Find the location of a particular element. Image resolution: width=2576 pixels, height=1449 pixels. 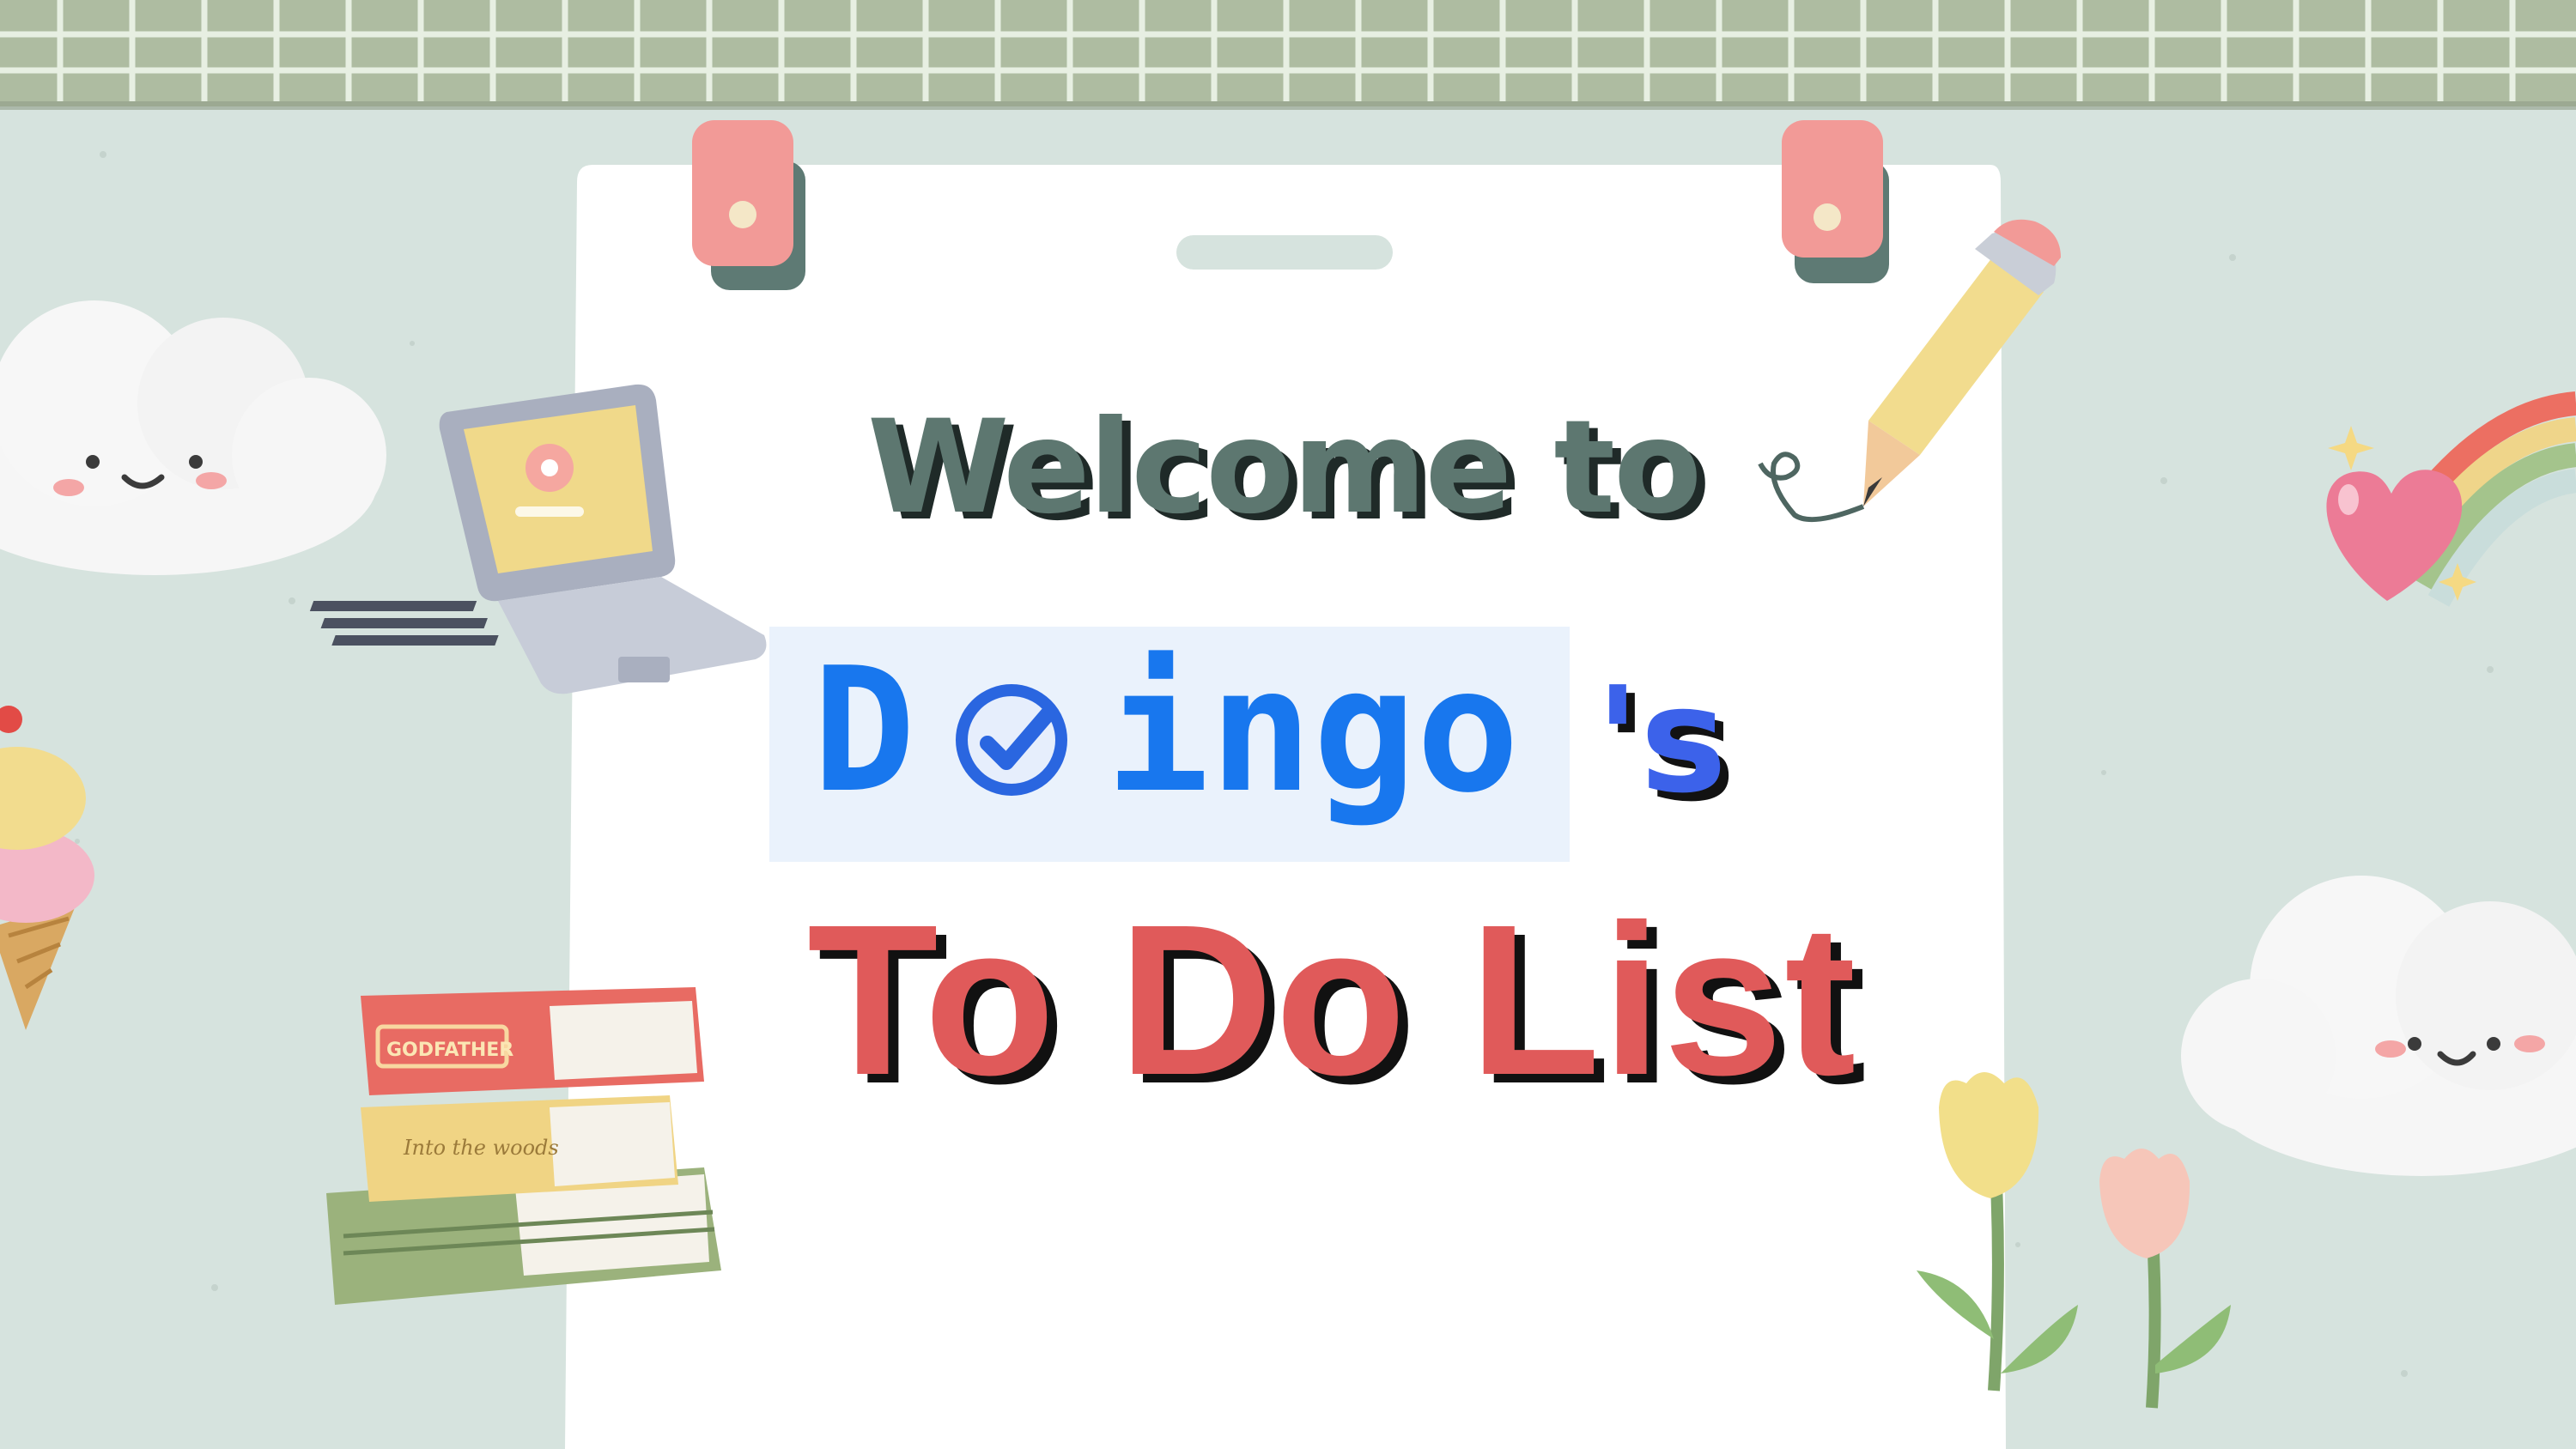

brand-initial: D is located at coordinates (864, 731).